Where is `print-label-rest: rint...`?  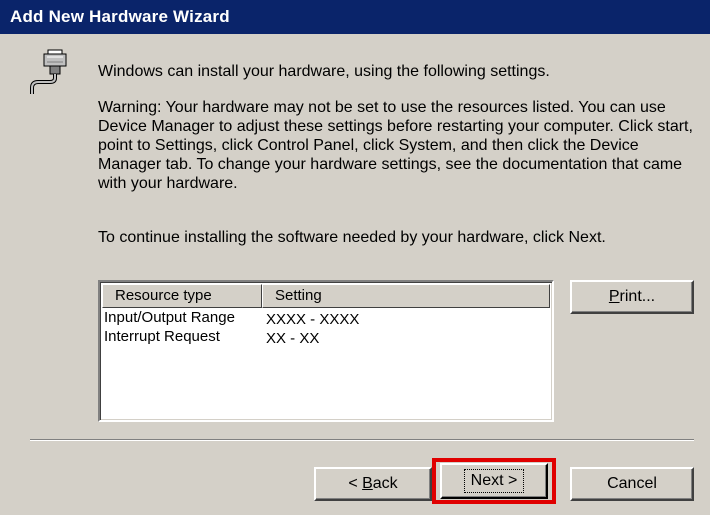
print-label-rest: rint... is located at coordinates (637, 296).